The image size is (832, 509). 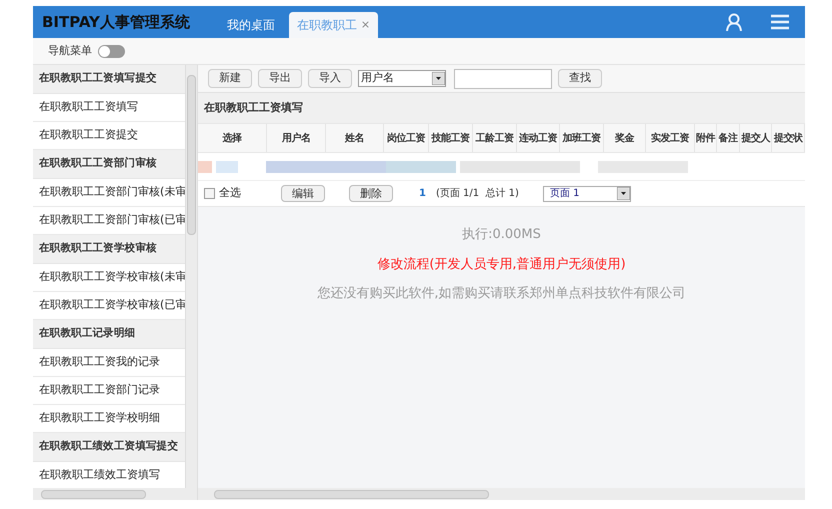 What do you see at coordinates (580, 78) in the screenshot?
I see `search-button: 查找` at bounding box center [580, 78].